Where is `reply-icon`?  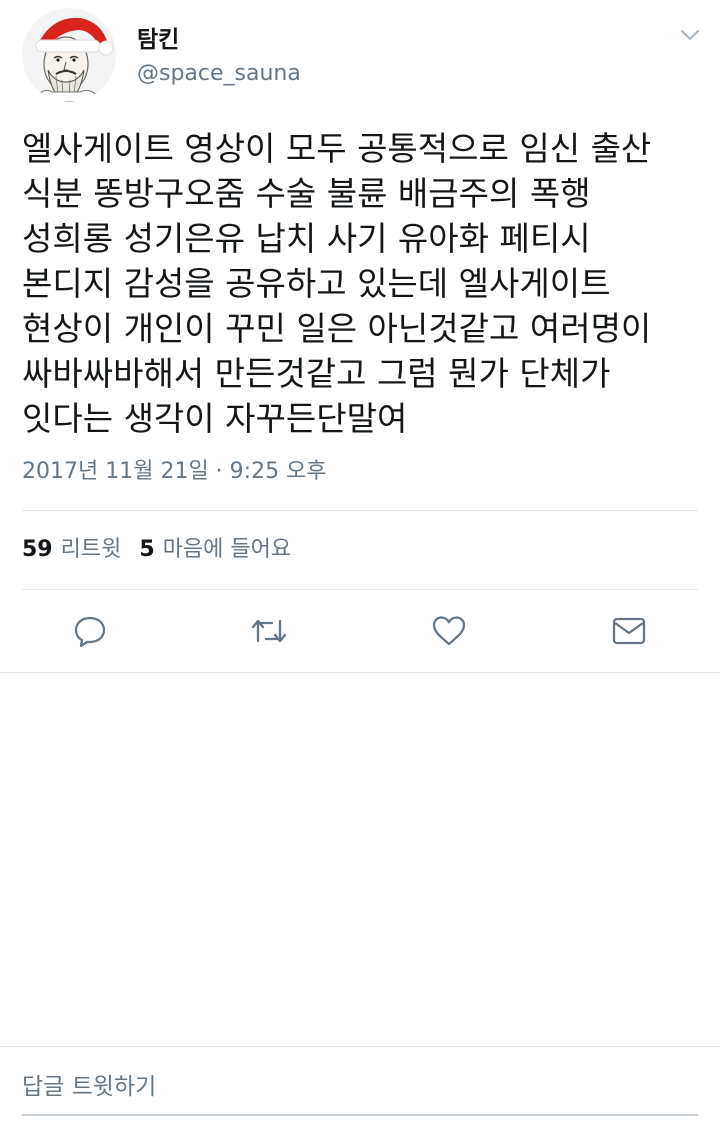
reply-icon is located at coordinates (90, 632).